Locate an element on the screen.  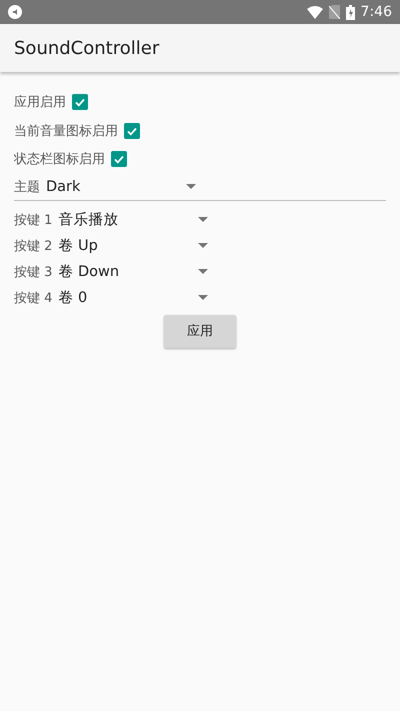
no-sim-icon is located at coordinates (334, 12).